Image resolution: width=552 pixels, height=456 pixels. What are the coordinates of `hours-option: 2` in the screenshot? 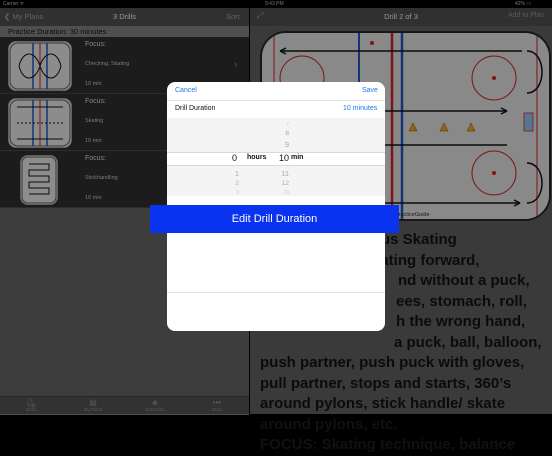 It's located at (231, 183).